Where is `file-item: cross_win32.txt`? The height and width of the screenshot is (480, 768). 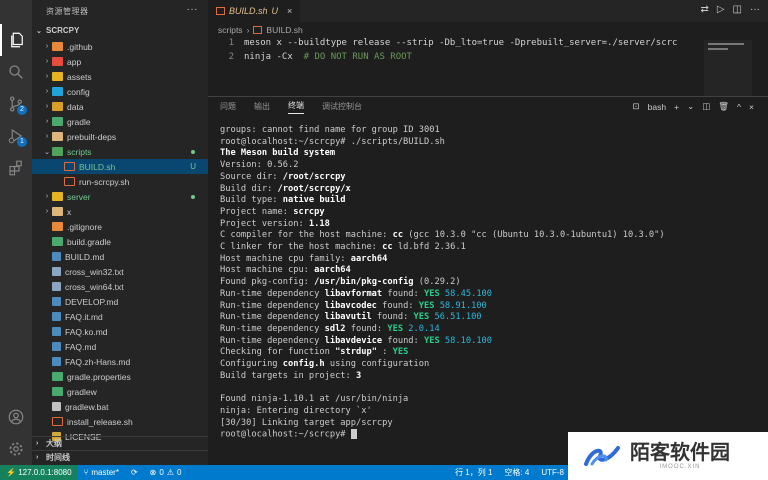
file-item: cross_win32.txt is located at coordinates (120, 271).